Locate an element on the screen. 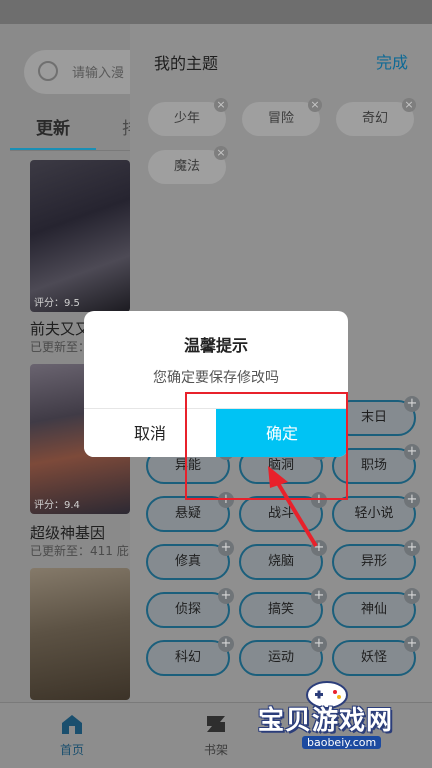 The width and height of the screenshot is (432, 768). topic-label: 妖怪 is located at coordinates (373, 657).